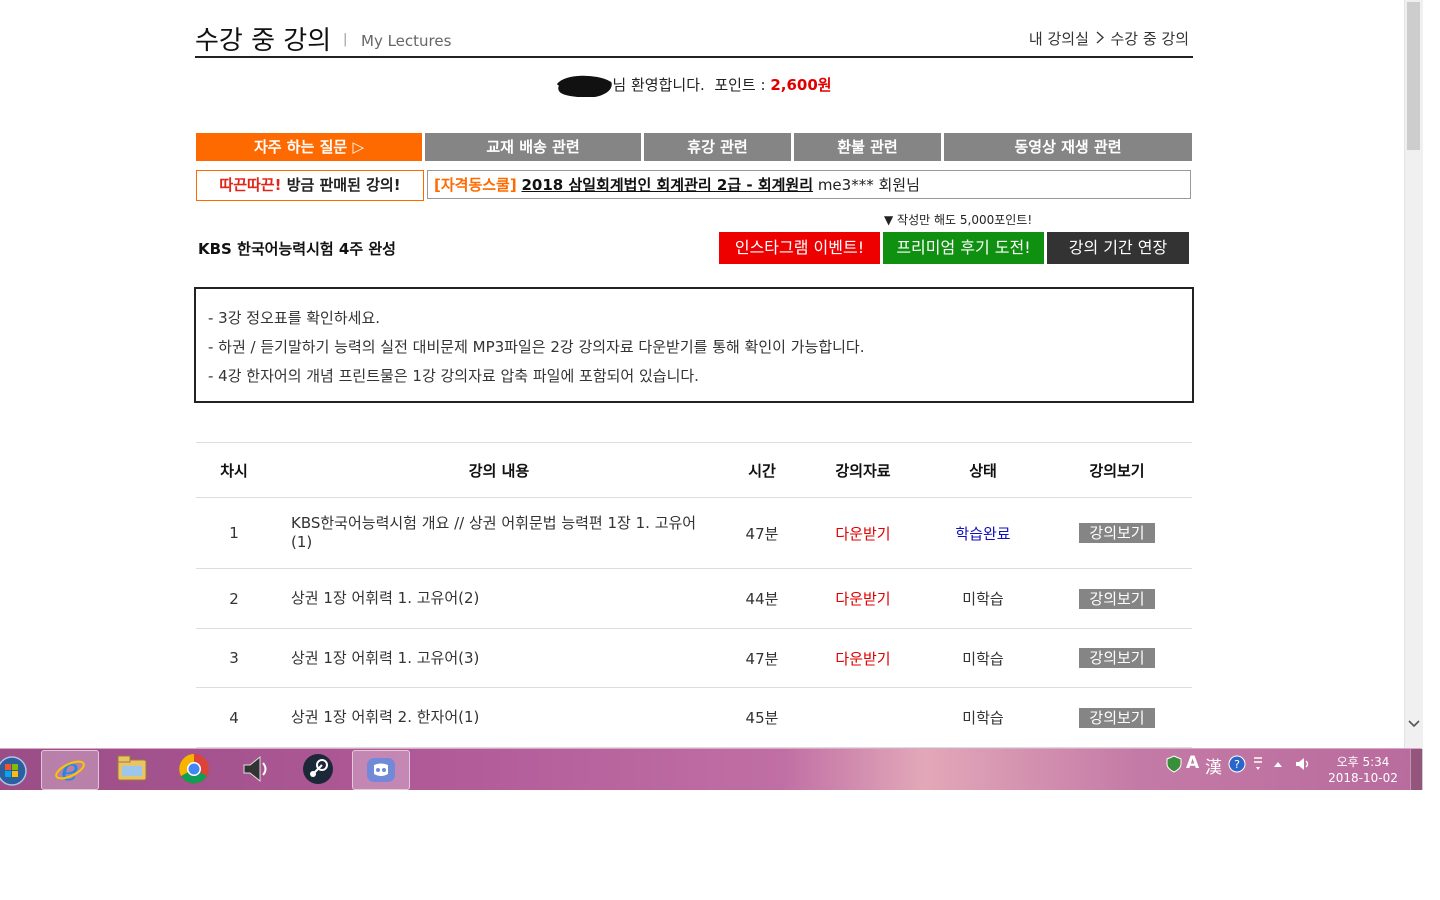  What do you see at coordinates (406, 41) in the screenshot?
I see `page-subtitle: My Lectures` at bounding box center [406, 41].